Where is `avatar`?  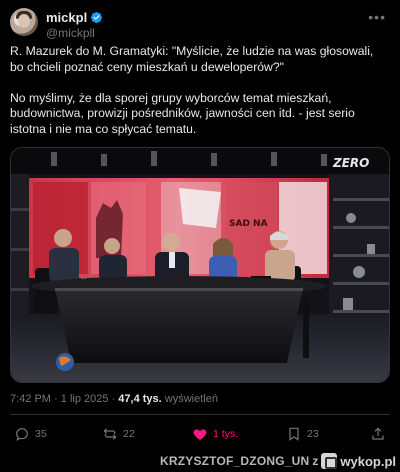 avatar is located at coordinates (24, 22).